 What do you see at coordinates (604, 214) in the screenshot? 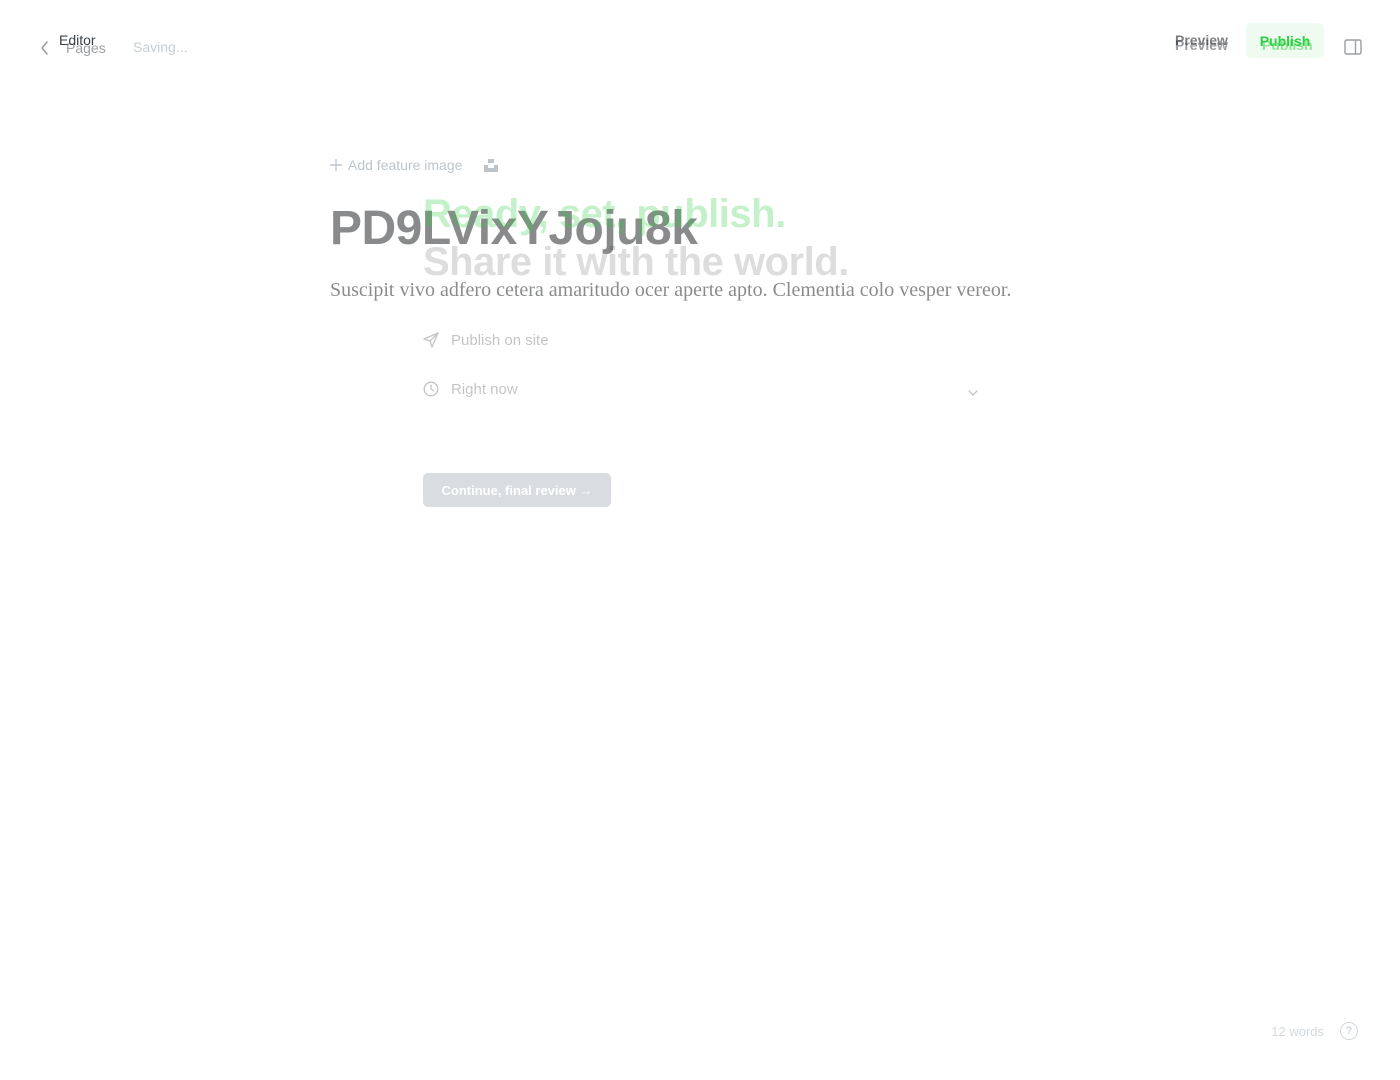
I see `headline-line-1: Ready, set, publish.` at bounding box center [604, 214].